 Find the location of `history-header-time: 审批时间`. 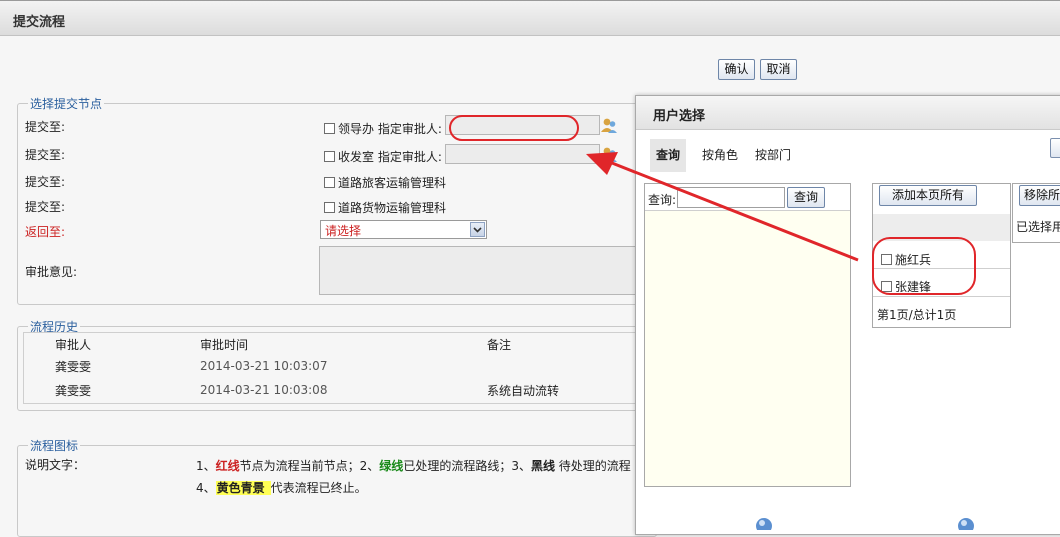

history-header-time: 审批时间 is located at coordinates (224, 345).